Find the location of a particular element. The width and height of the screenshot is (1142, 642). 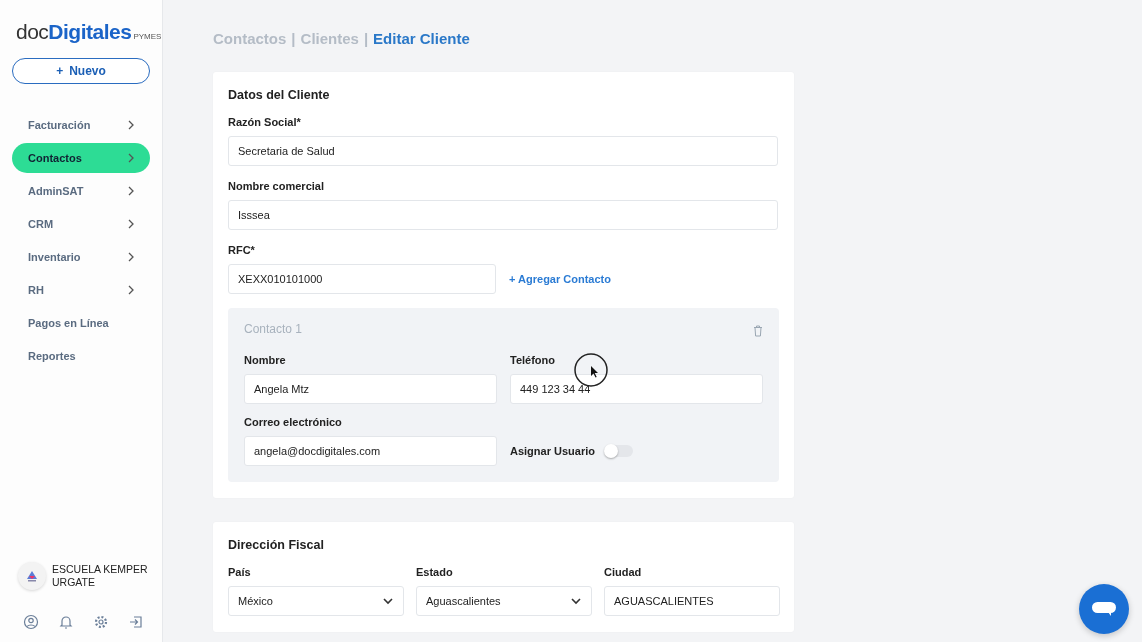

sidebar-item: Reportes is located at coordinates (81, 356).